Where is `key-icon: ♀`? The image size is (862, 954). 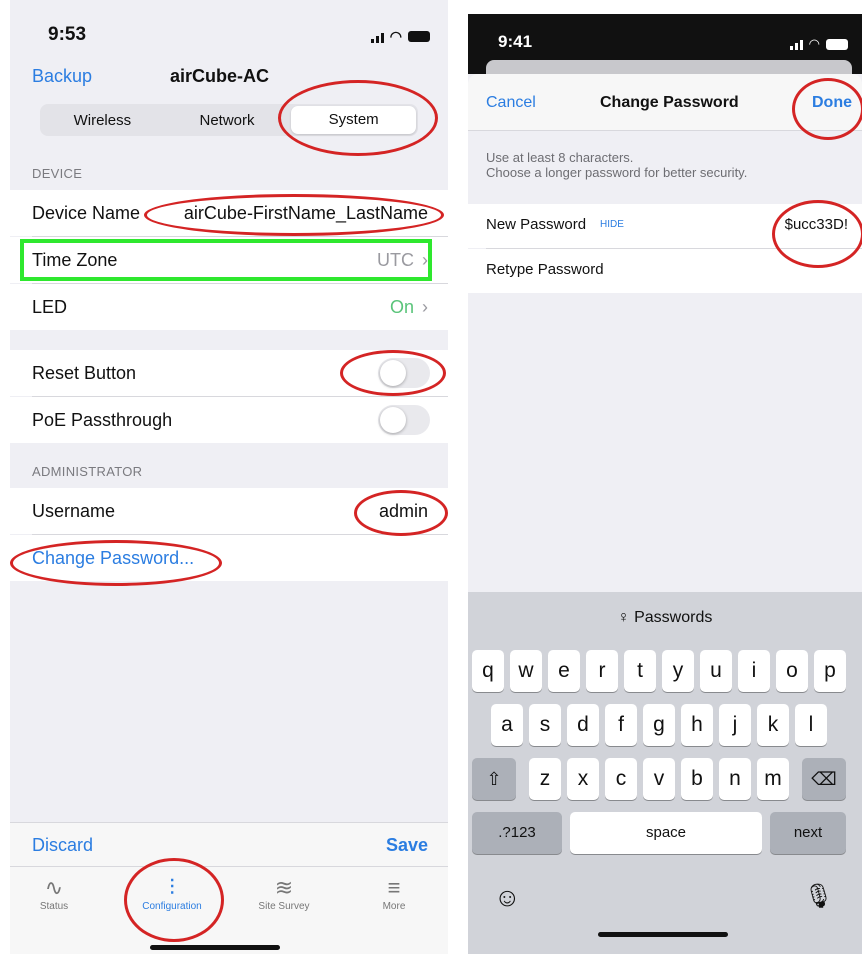
key-icon: ♀ is located at coordinates (623, 617).